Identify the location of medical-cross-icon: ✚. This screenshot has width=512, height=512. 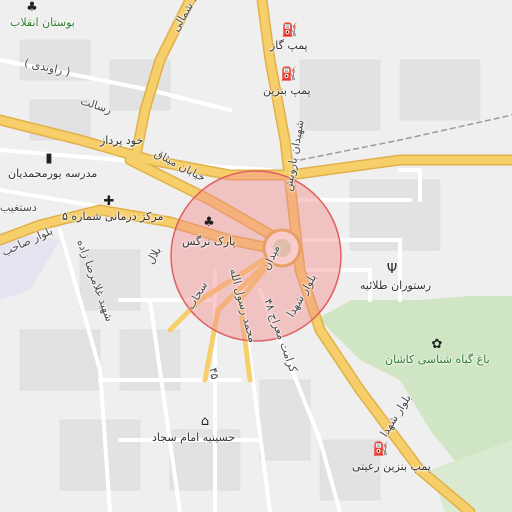
(109, 201).